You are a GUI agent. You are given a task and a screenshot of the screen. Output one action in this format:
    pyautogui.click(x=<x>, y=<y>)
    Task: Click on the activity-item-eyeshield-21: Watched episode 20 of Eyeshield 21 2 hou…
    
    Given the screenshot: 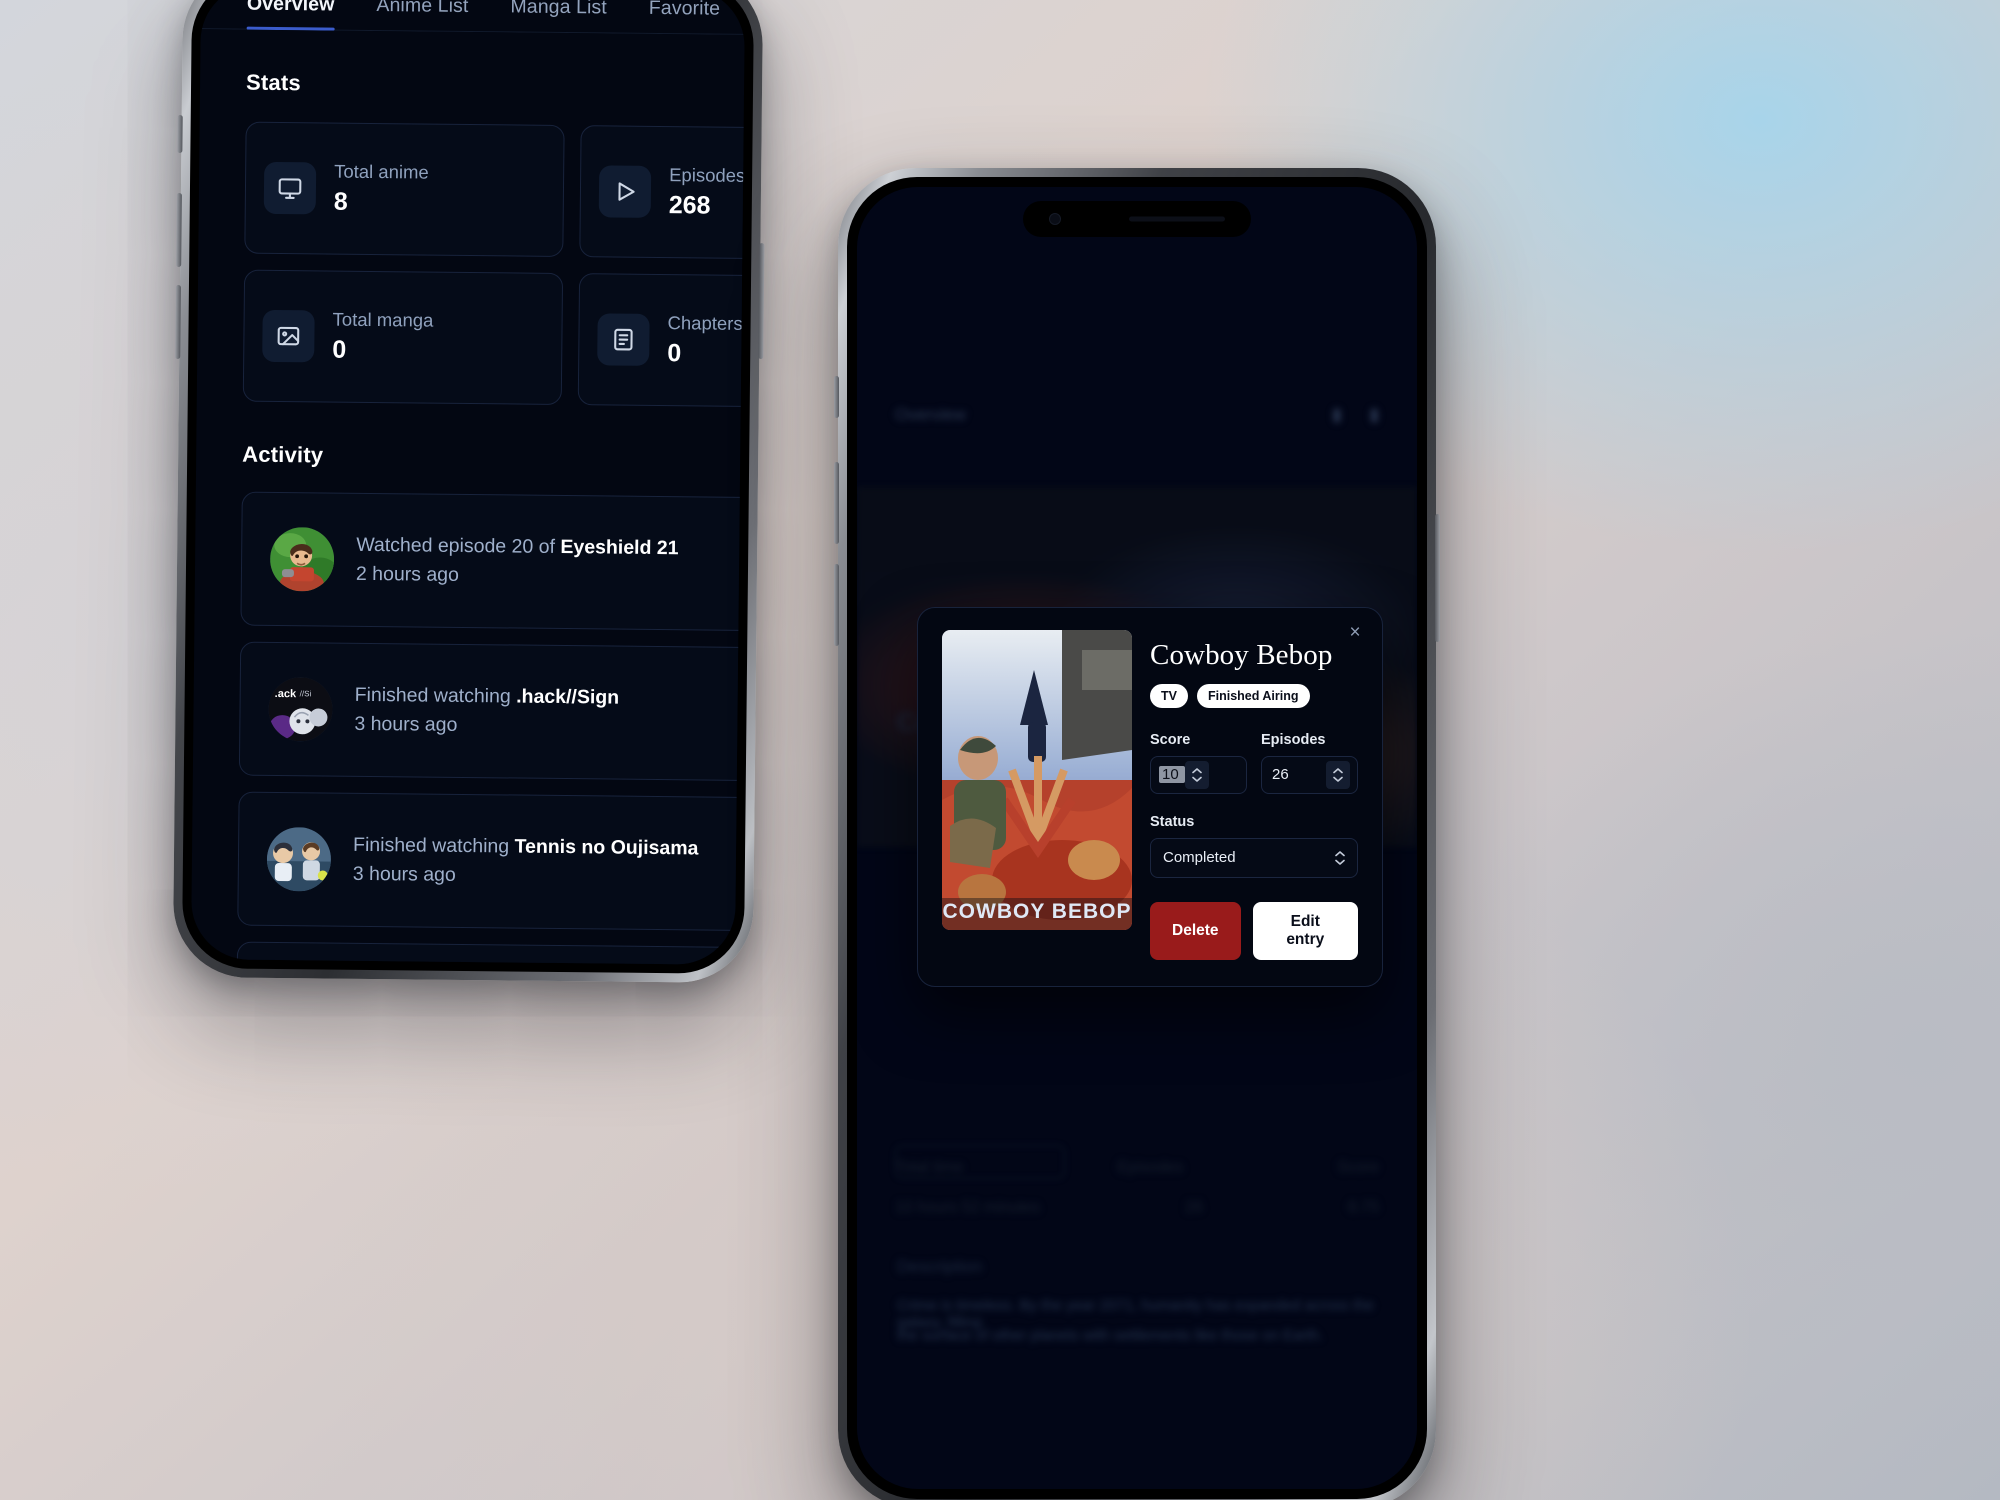 What is the action you would take?
    pyautogui.click(x=493, y=562)
    